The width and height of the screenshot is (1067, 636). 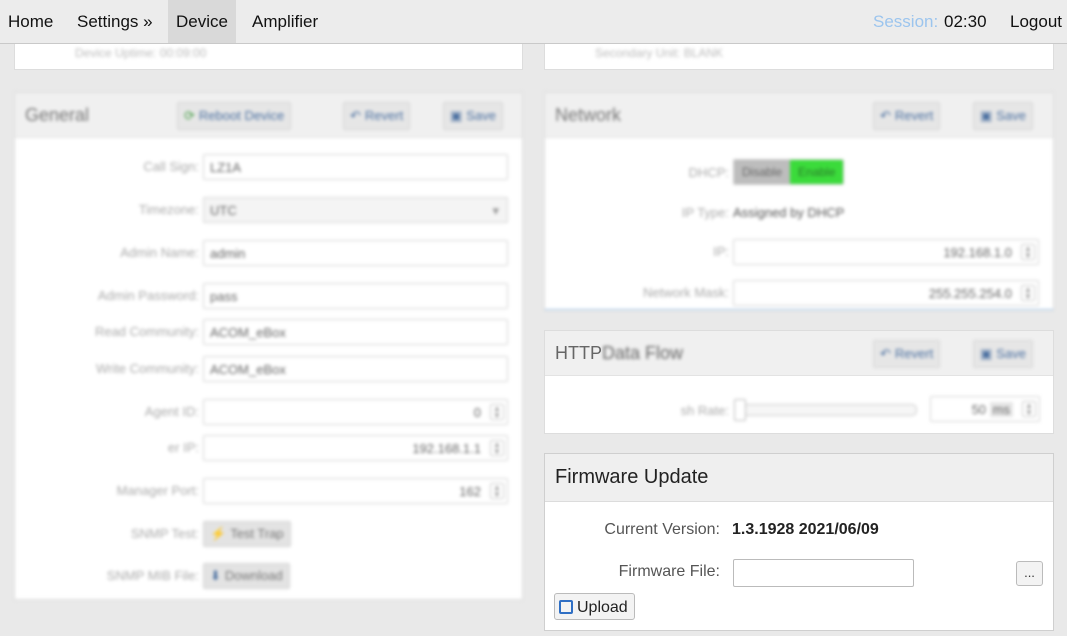 I want to click on nav-home: Home, so click(x=30, y=21).